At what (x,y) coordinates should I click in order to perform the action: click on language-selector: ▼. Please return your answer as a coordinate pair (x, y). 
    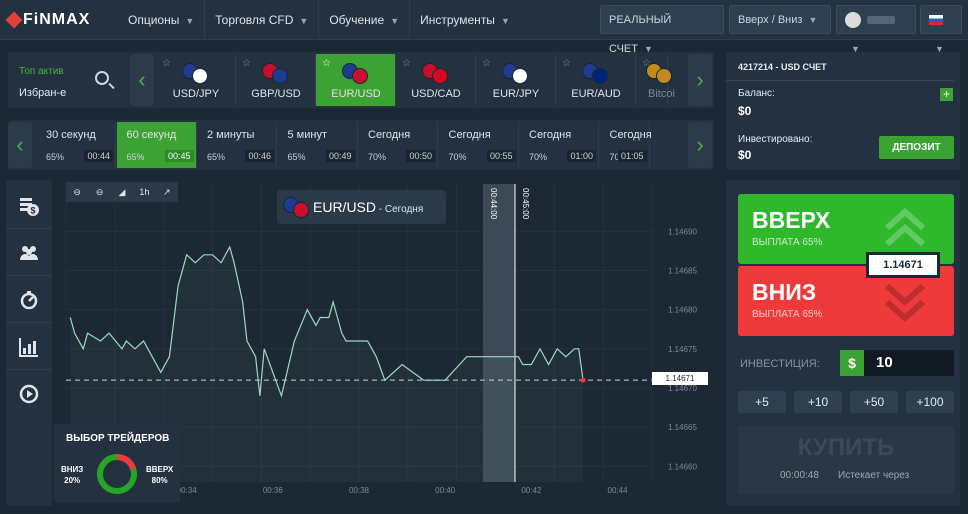
    Looking at the image, I should click on (941, 29).